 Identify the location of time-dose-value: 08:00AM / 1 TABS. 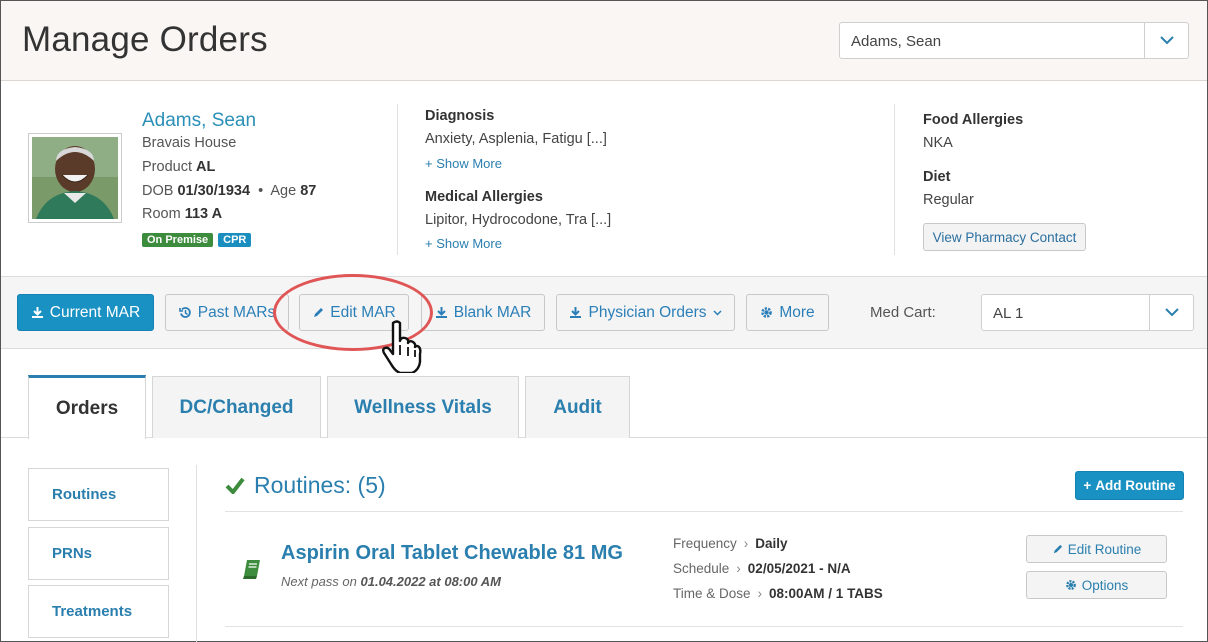
(826, 593).